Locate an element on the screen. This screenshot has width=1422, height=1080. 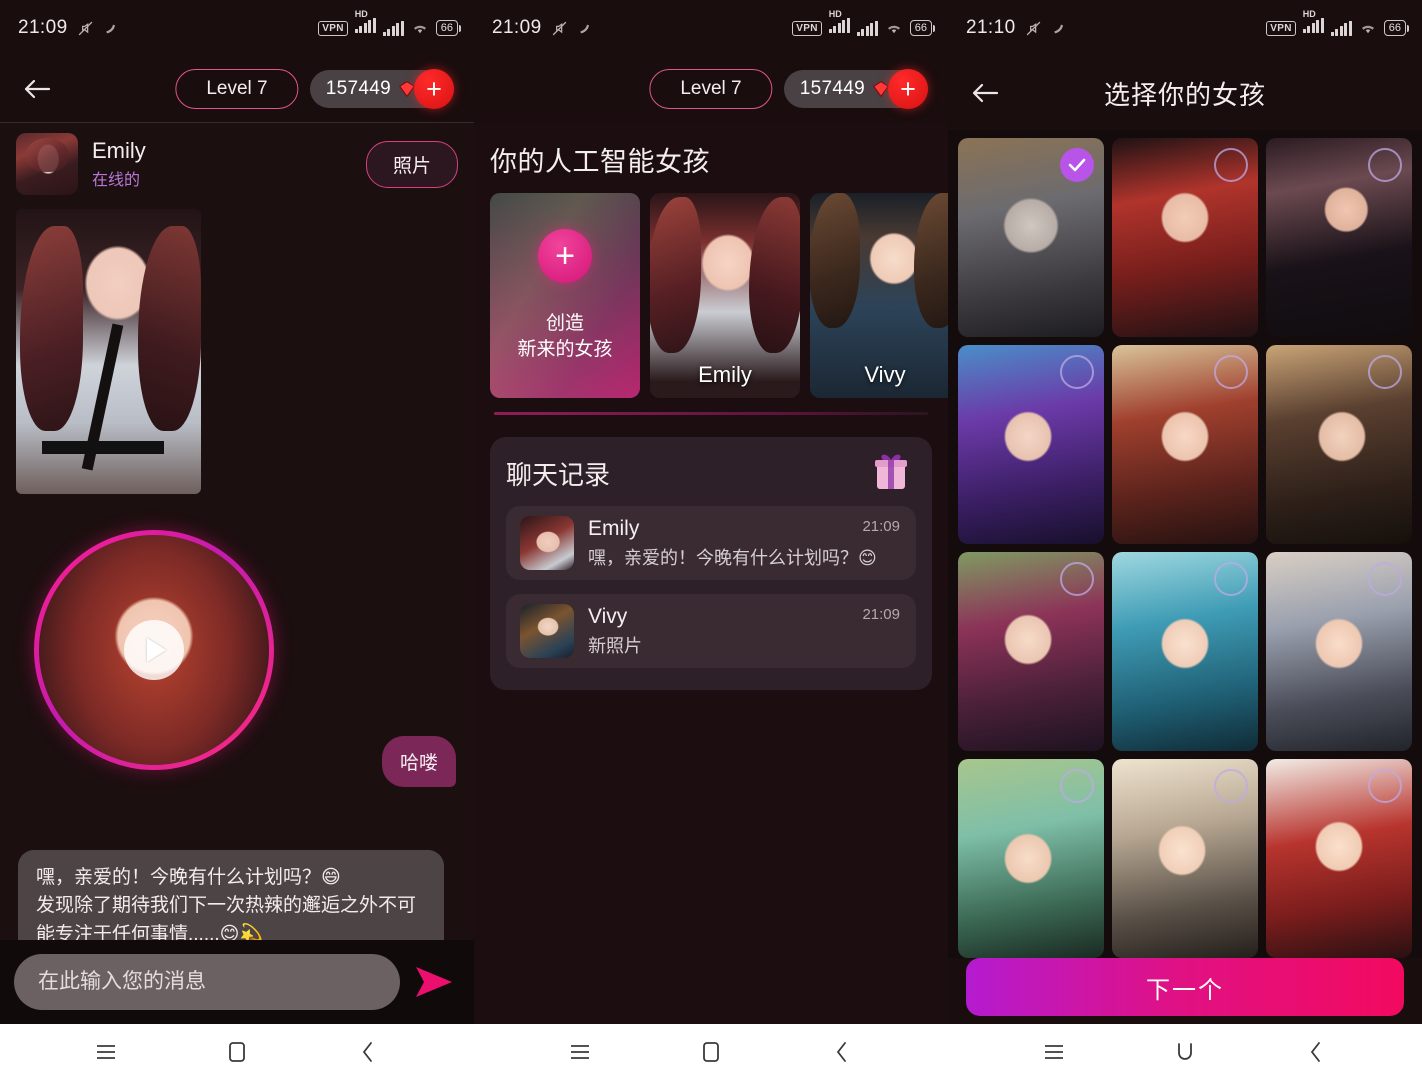
chat-history-row: Emily 嘿，亲爱的！今晚有什么计划吗？😊 21:09 is located at coordinates (711, 543).